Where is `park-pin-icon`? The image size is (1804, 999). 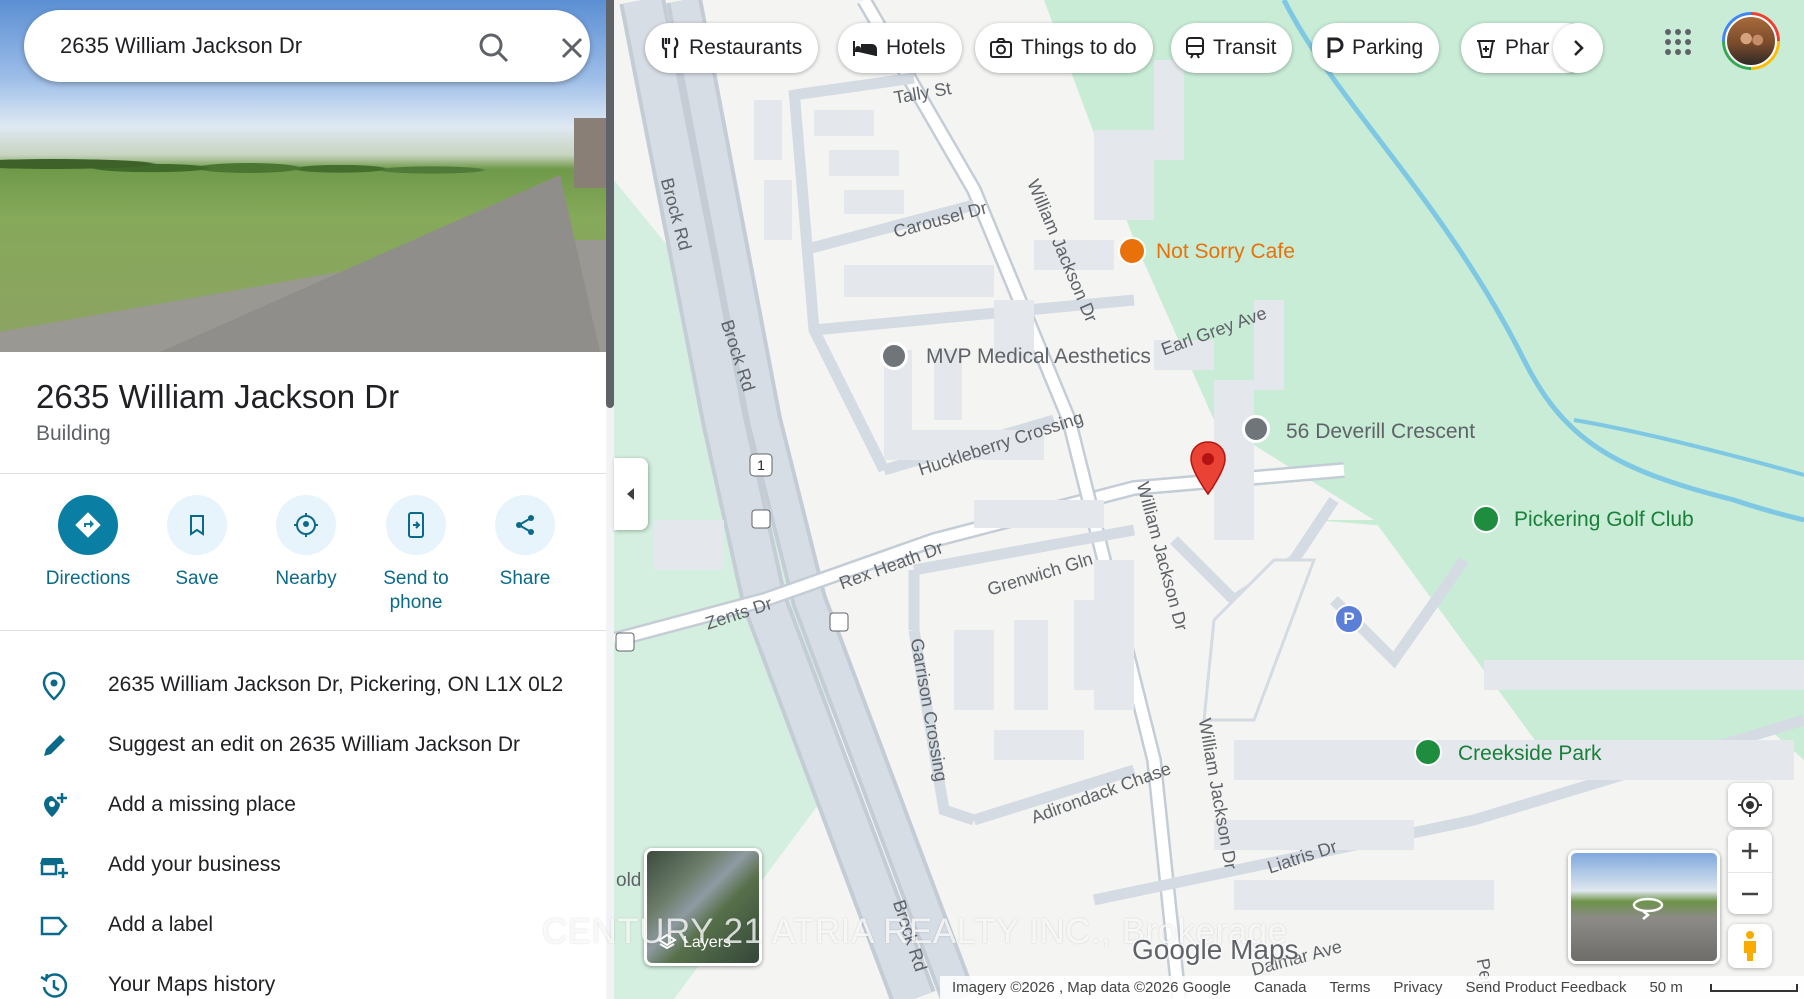
park-pin-icon is located at coordinates (1428, 752).